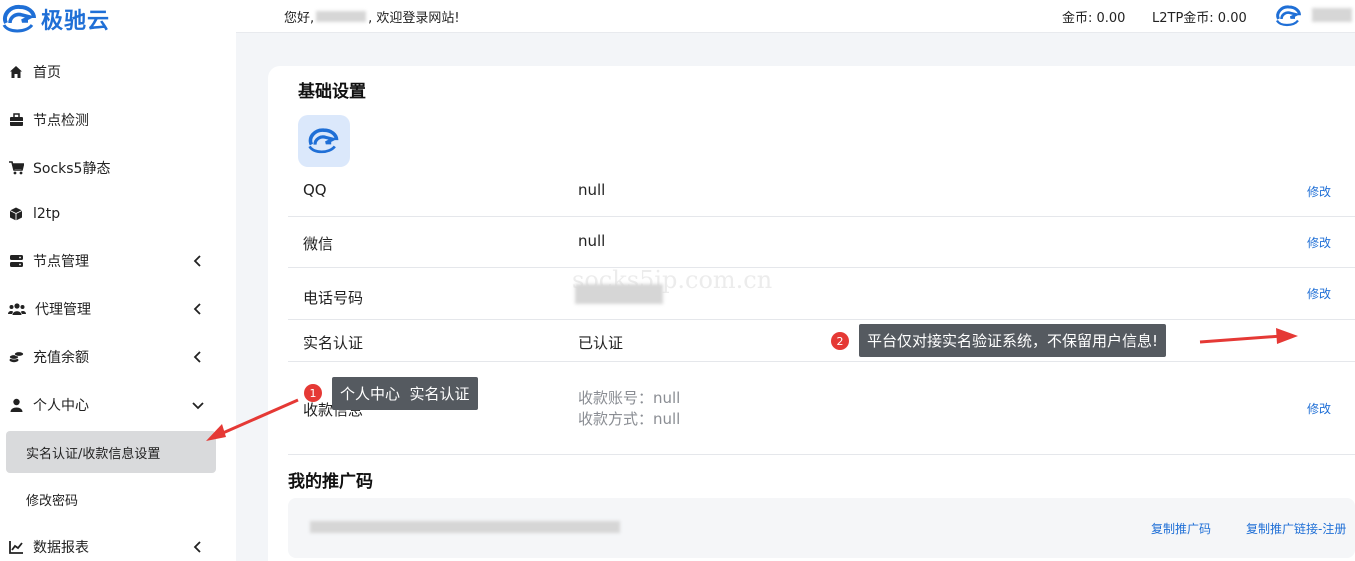  What do you see at coordinates (619, 294) in the screenshot?
I see `redacted-phone` at bounding box center [619, 294].